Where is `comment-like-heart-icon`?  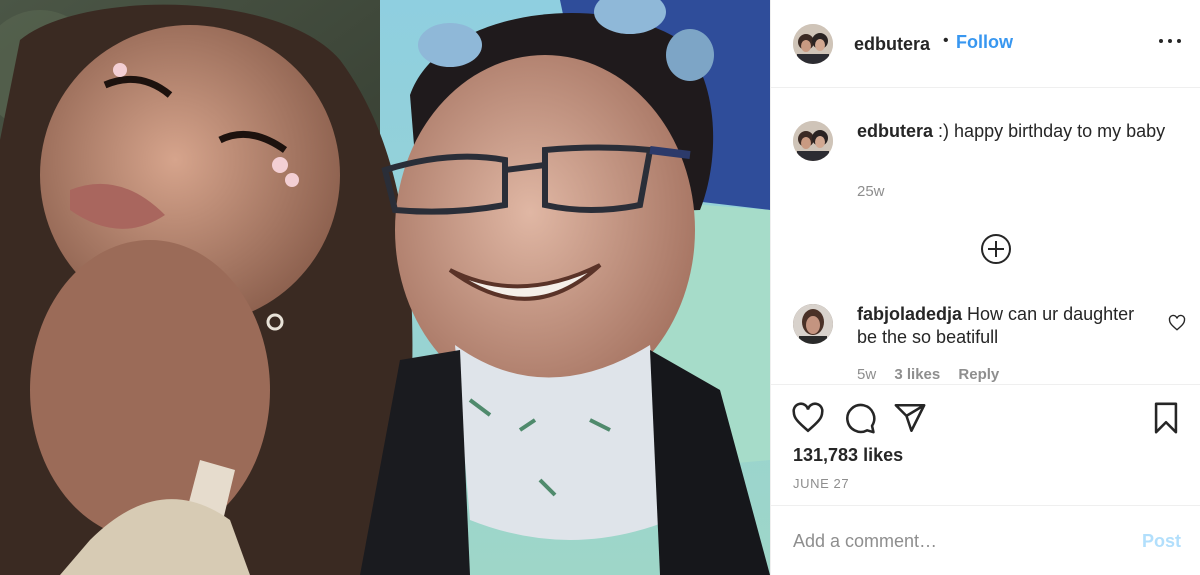 comment-like-heart-icon is located at coordinates (1177, 323).